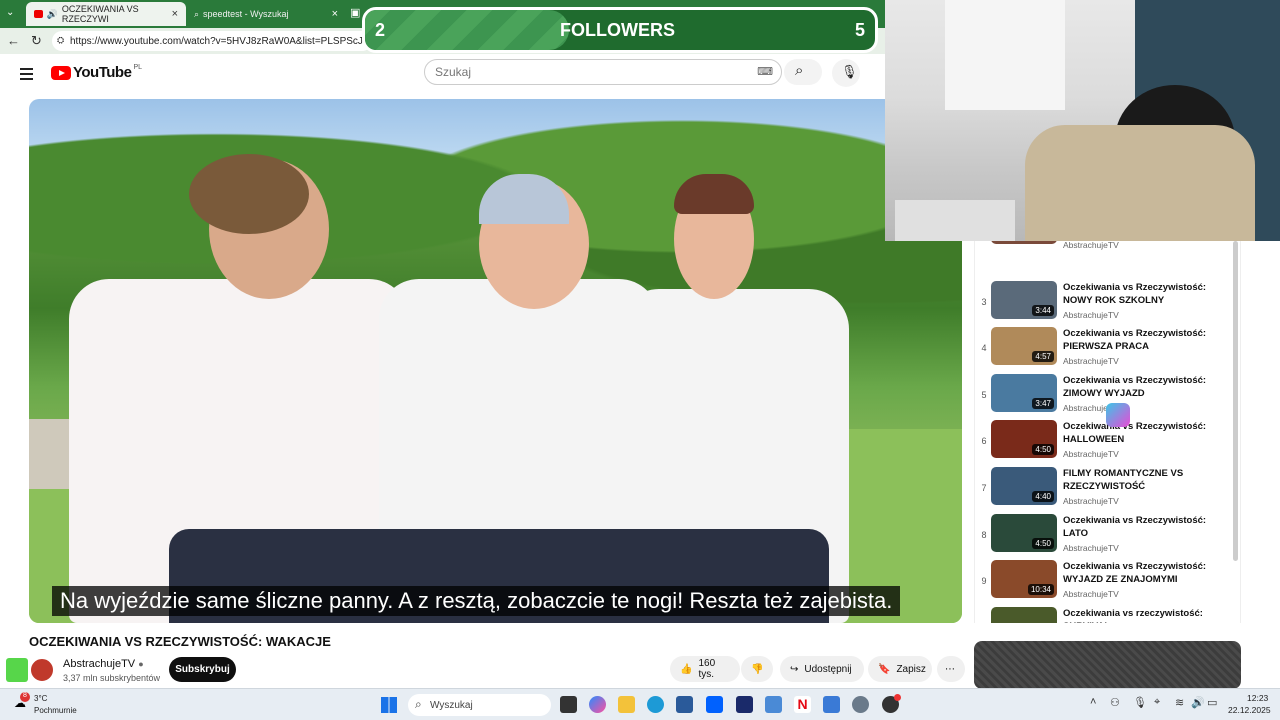 This screenshot has height=720, width=1280. Describe the element at coordinates (655, 704) in the screenshot. I see `edge-icon` at that location.